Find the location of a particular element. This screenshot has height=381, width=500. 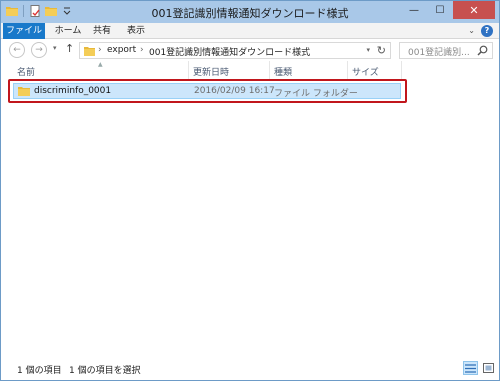

expand-ribbon-icon: ⌄ is located at coordinates (471, 30).